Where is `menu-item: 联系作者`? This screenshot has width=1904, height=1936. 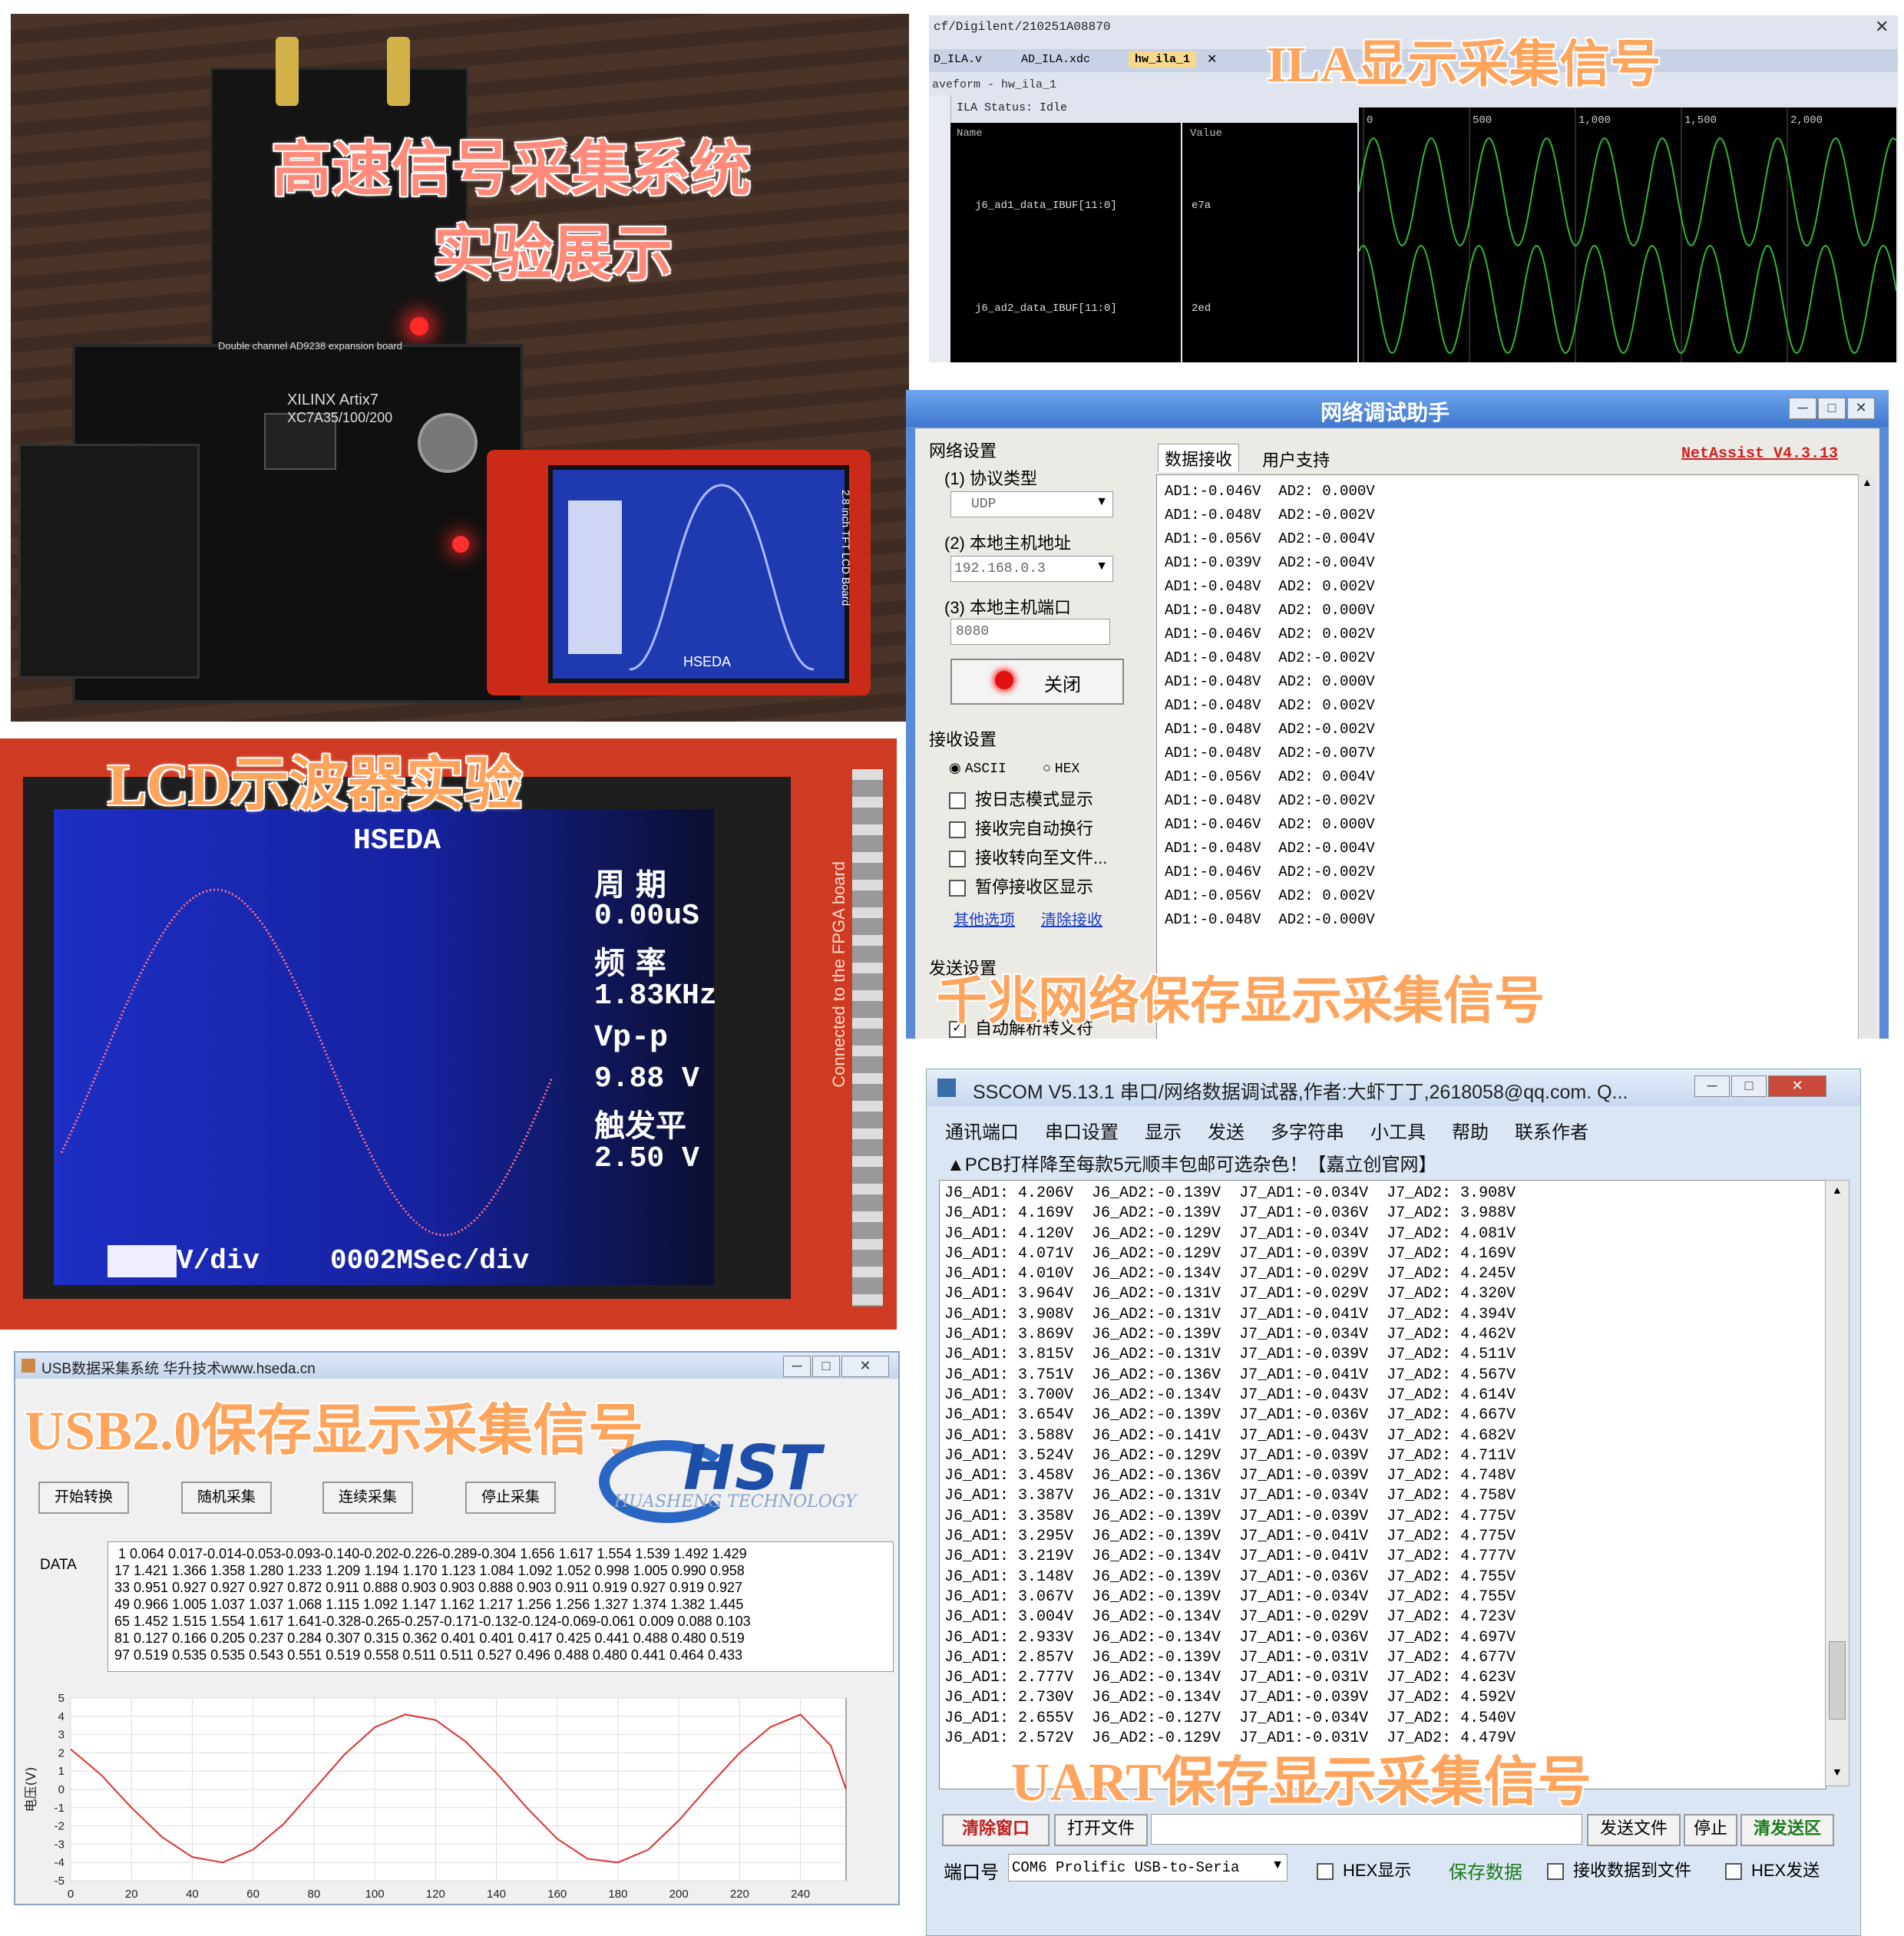 menu-item: 联系作者 is located at coordinates (1551, 1133).